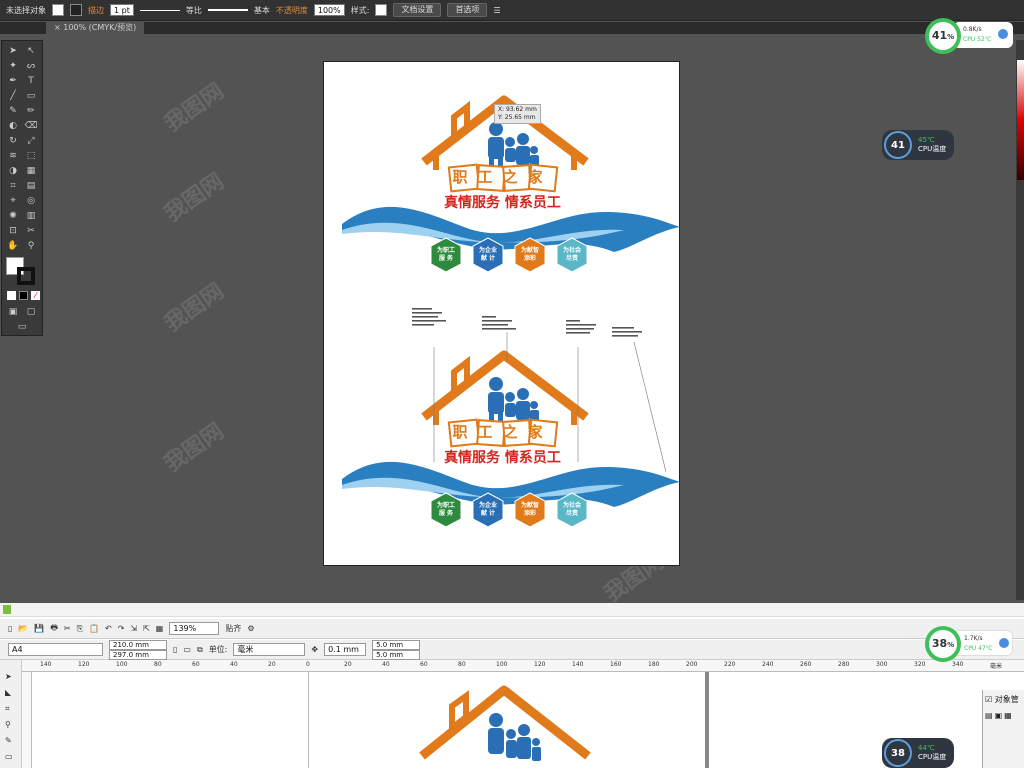 Image resolution: width=1024 pixels, height=768 pixels. I want to click on page-size-select: A4, so click(55, 649).